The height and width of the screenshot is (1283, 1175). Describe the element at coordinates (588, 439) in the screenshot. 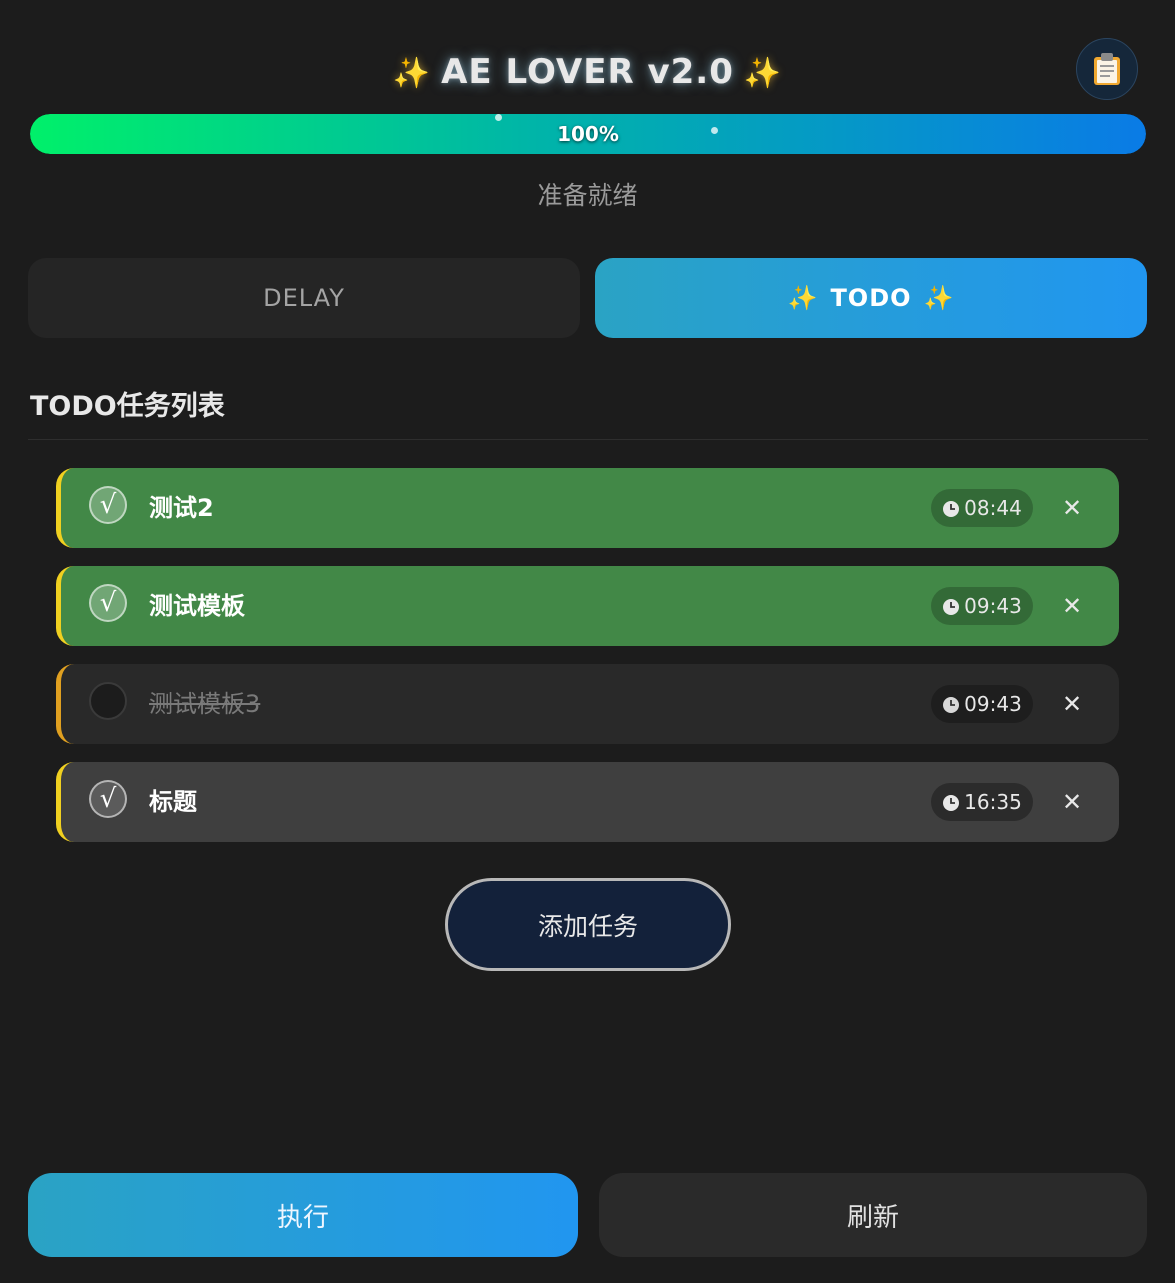

I see `divider` at that location.